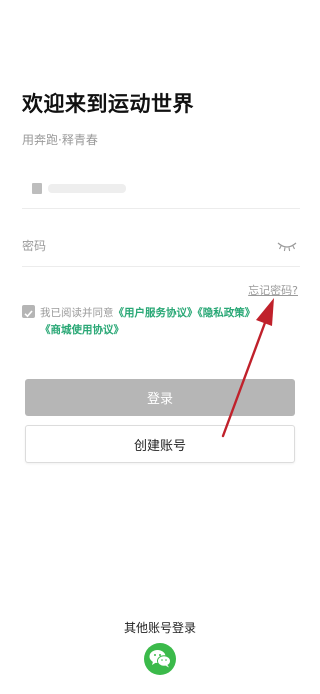 The width and height of the screenshot is (320, 694). Describe the element at coordinates (161, 188) in the screenshot. I see `account-field` at that location.